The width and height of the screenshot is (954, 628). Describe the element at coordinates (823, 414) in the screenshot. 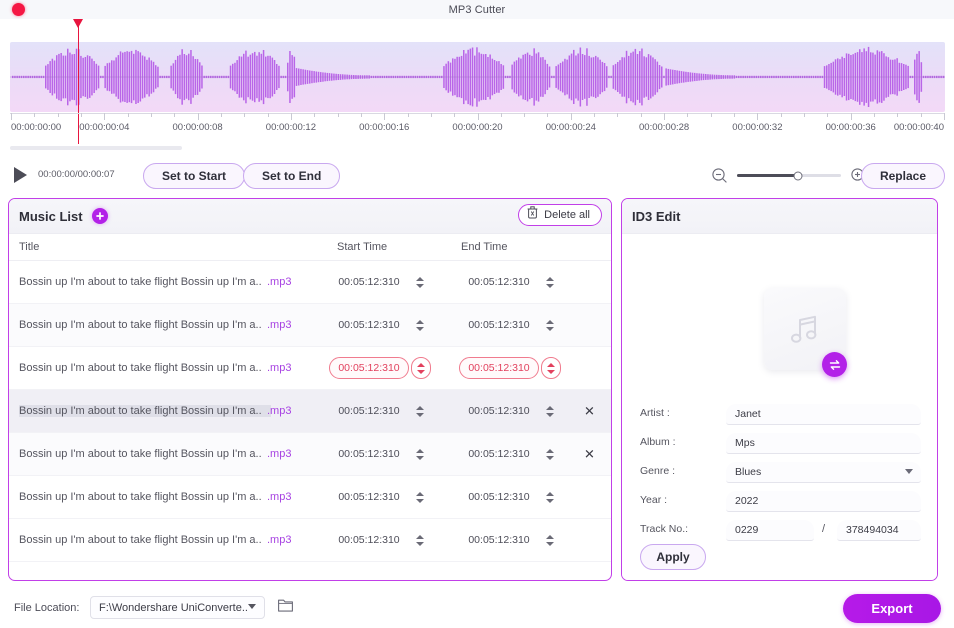

I see `artist-input` at that location.